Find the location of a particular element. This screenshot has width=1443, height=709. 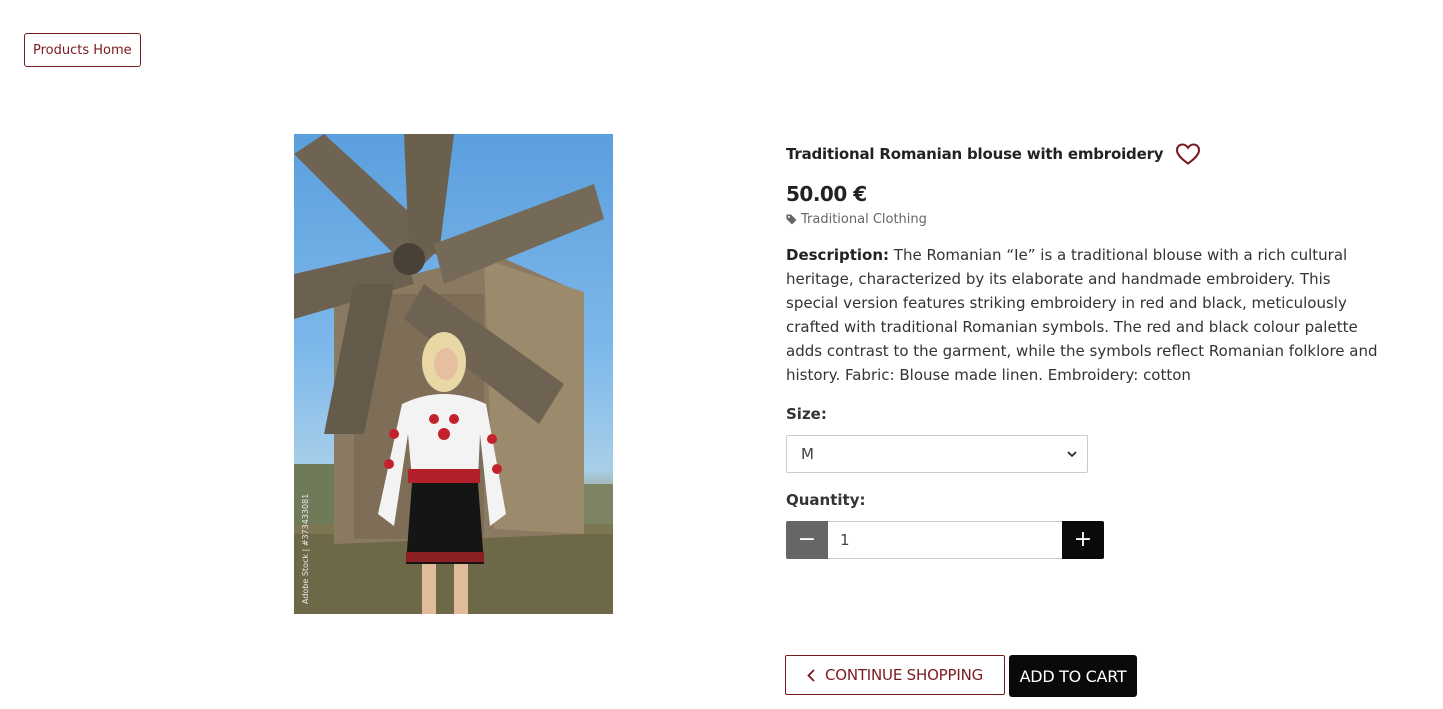

quantity-input: 1 is located at coordinates (945, 540).